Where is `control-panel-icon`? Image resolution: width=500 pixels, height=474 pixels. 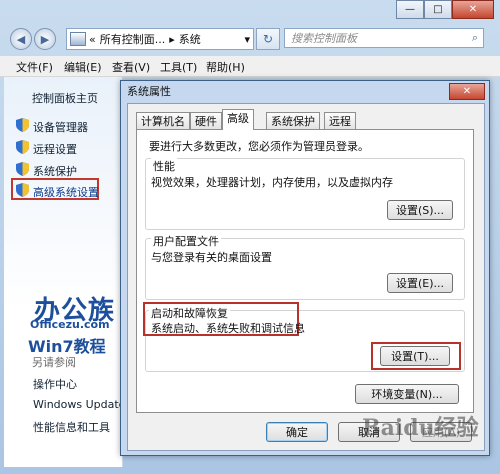 control-panel-icon is located at coordinates (78, 39).